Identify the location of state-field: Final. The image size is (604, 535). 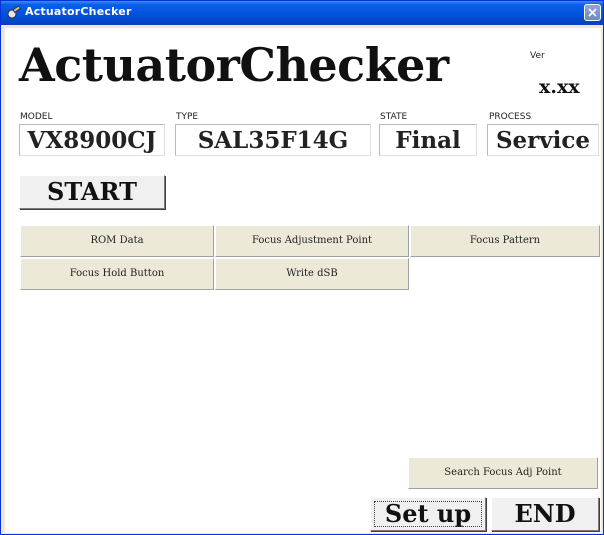
(428, 140).